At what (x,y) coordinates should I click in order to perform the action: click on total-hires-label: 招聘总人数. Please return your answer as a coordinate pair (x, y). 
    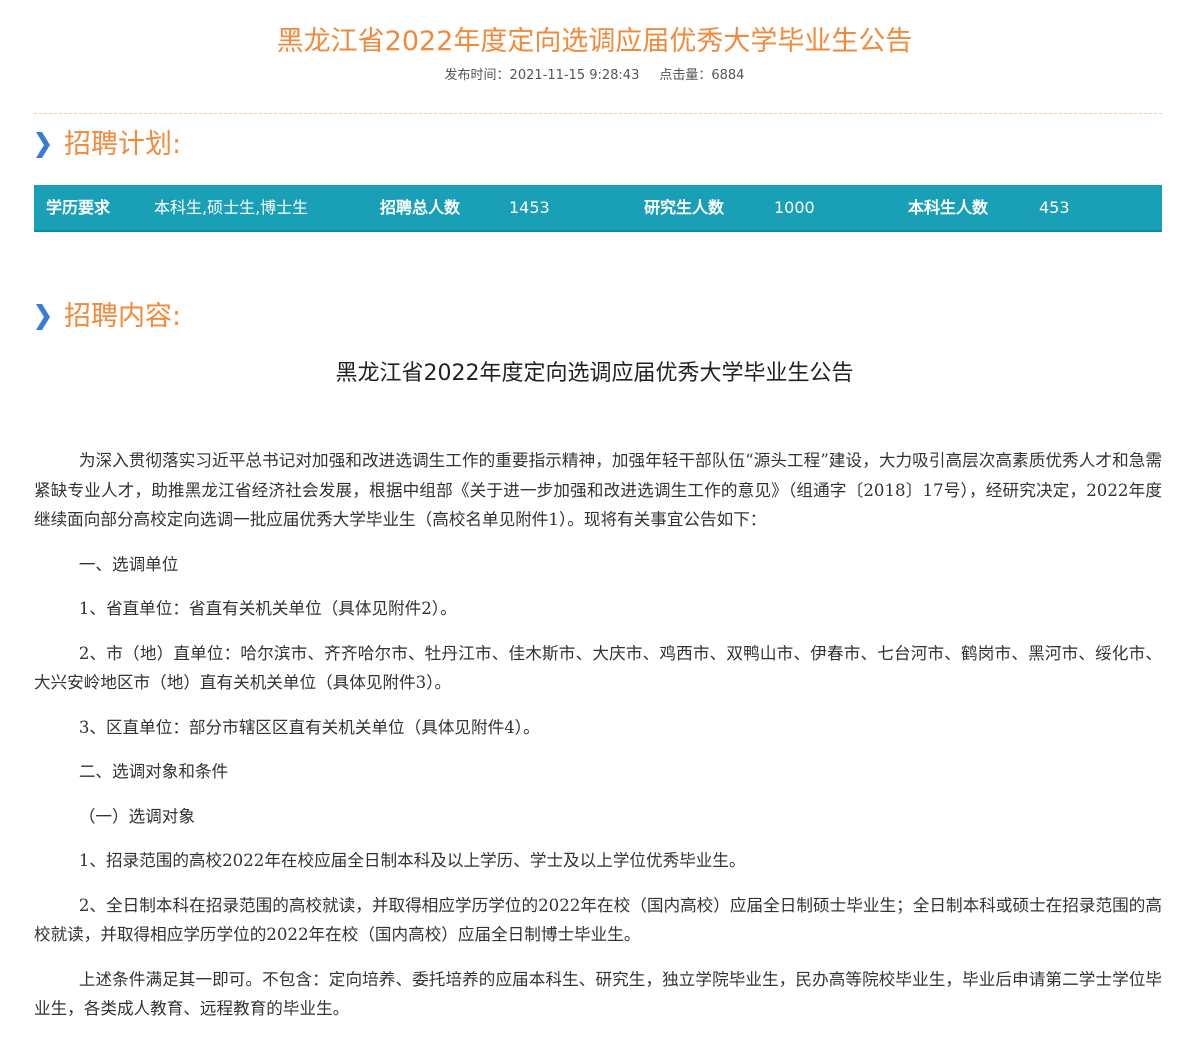
    Looking at the image, I should click on (420, 207).